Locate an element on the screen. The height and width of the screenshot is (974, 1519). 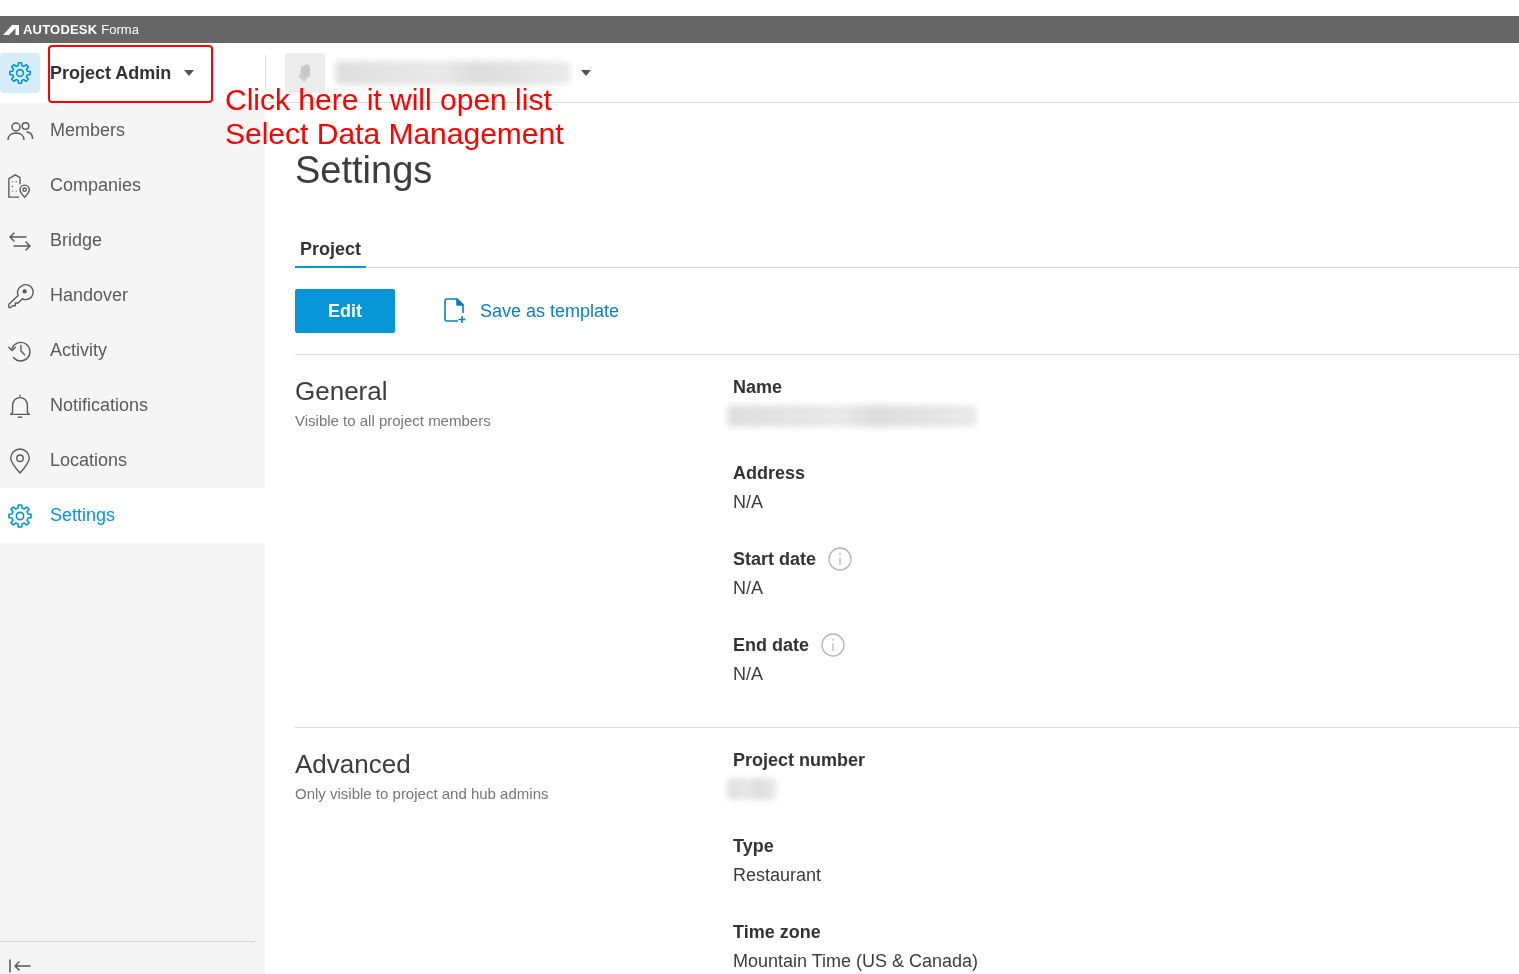
field-value: Mountain Time (US & Canada) is located at coordinates (856, 961).